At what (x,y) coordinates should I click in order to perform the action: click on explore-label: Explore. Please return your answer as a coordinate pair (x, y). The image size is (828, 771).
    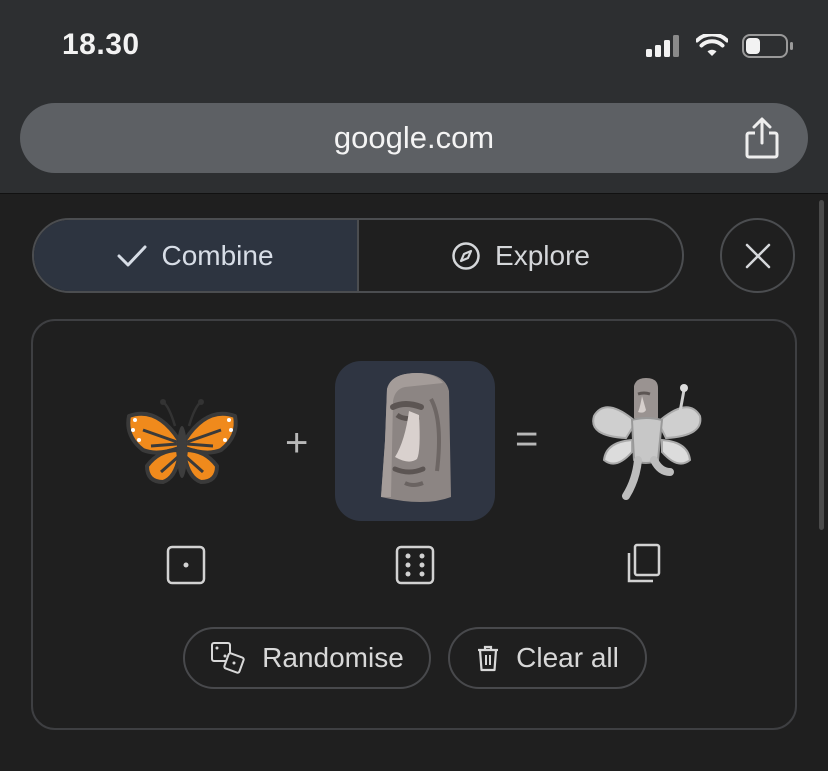
    Looking at the image, I should click on (542, 255).